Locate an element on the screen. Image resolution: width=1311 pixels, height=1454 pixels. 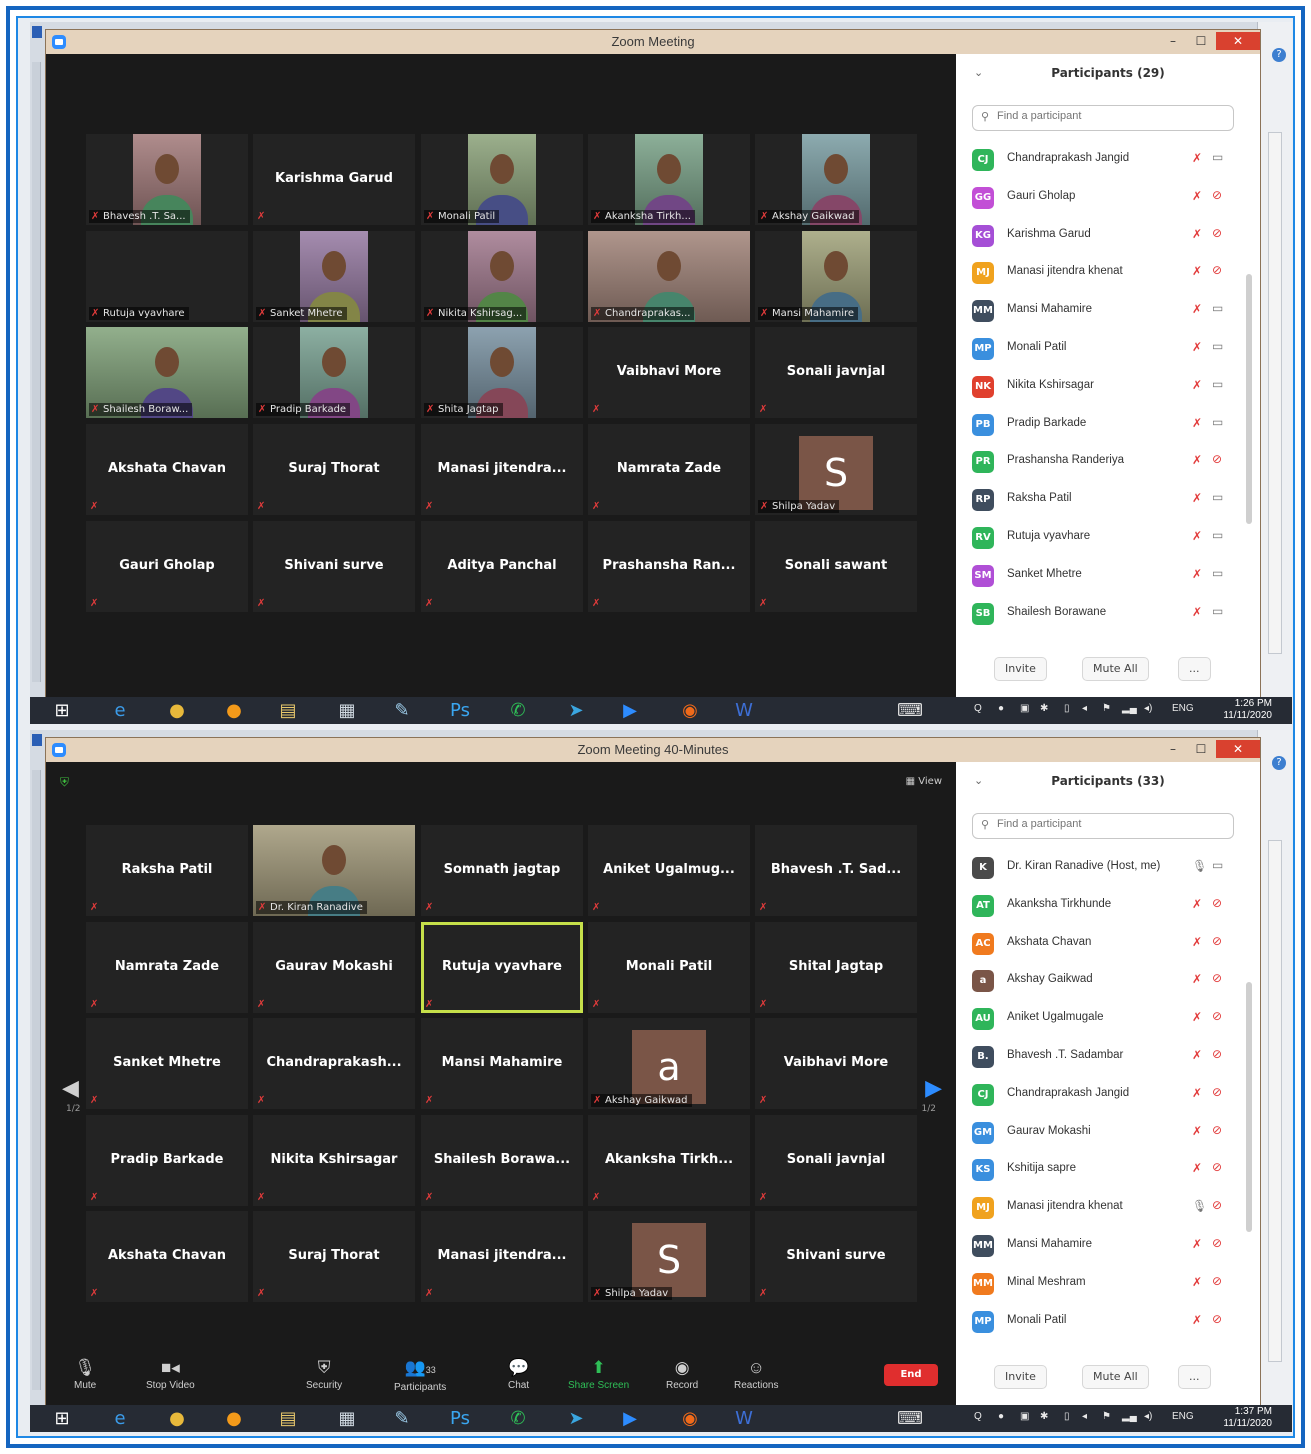
next-page-arrow-icon: ▶ is located at coordinates (933, 1088).